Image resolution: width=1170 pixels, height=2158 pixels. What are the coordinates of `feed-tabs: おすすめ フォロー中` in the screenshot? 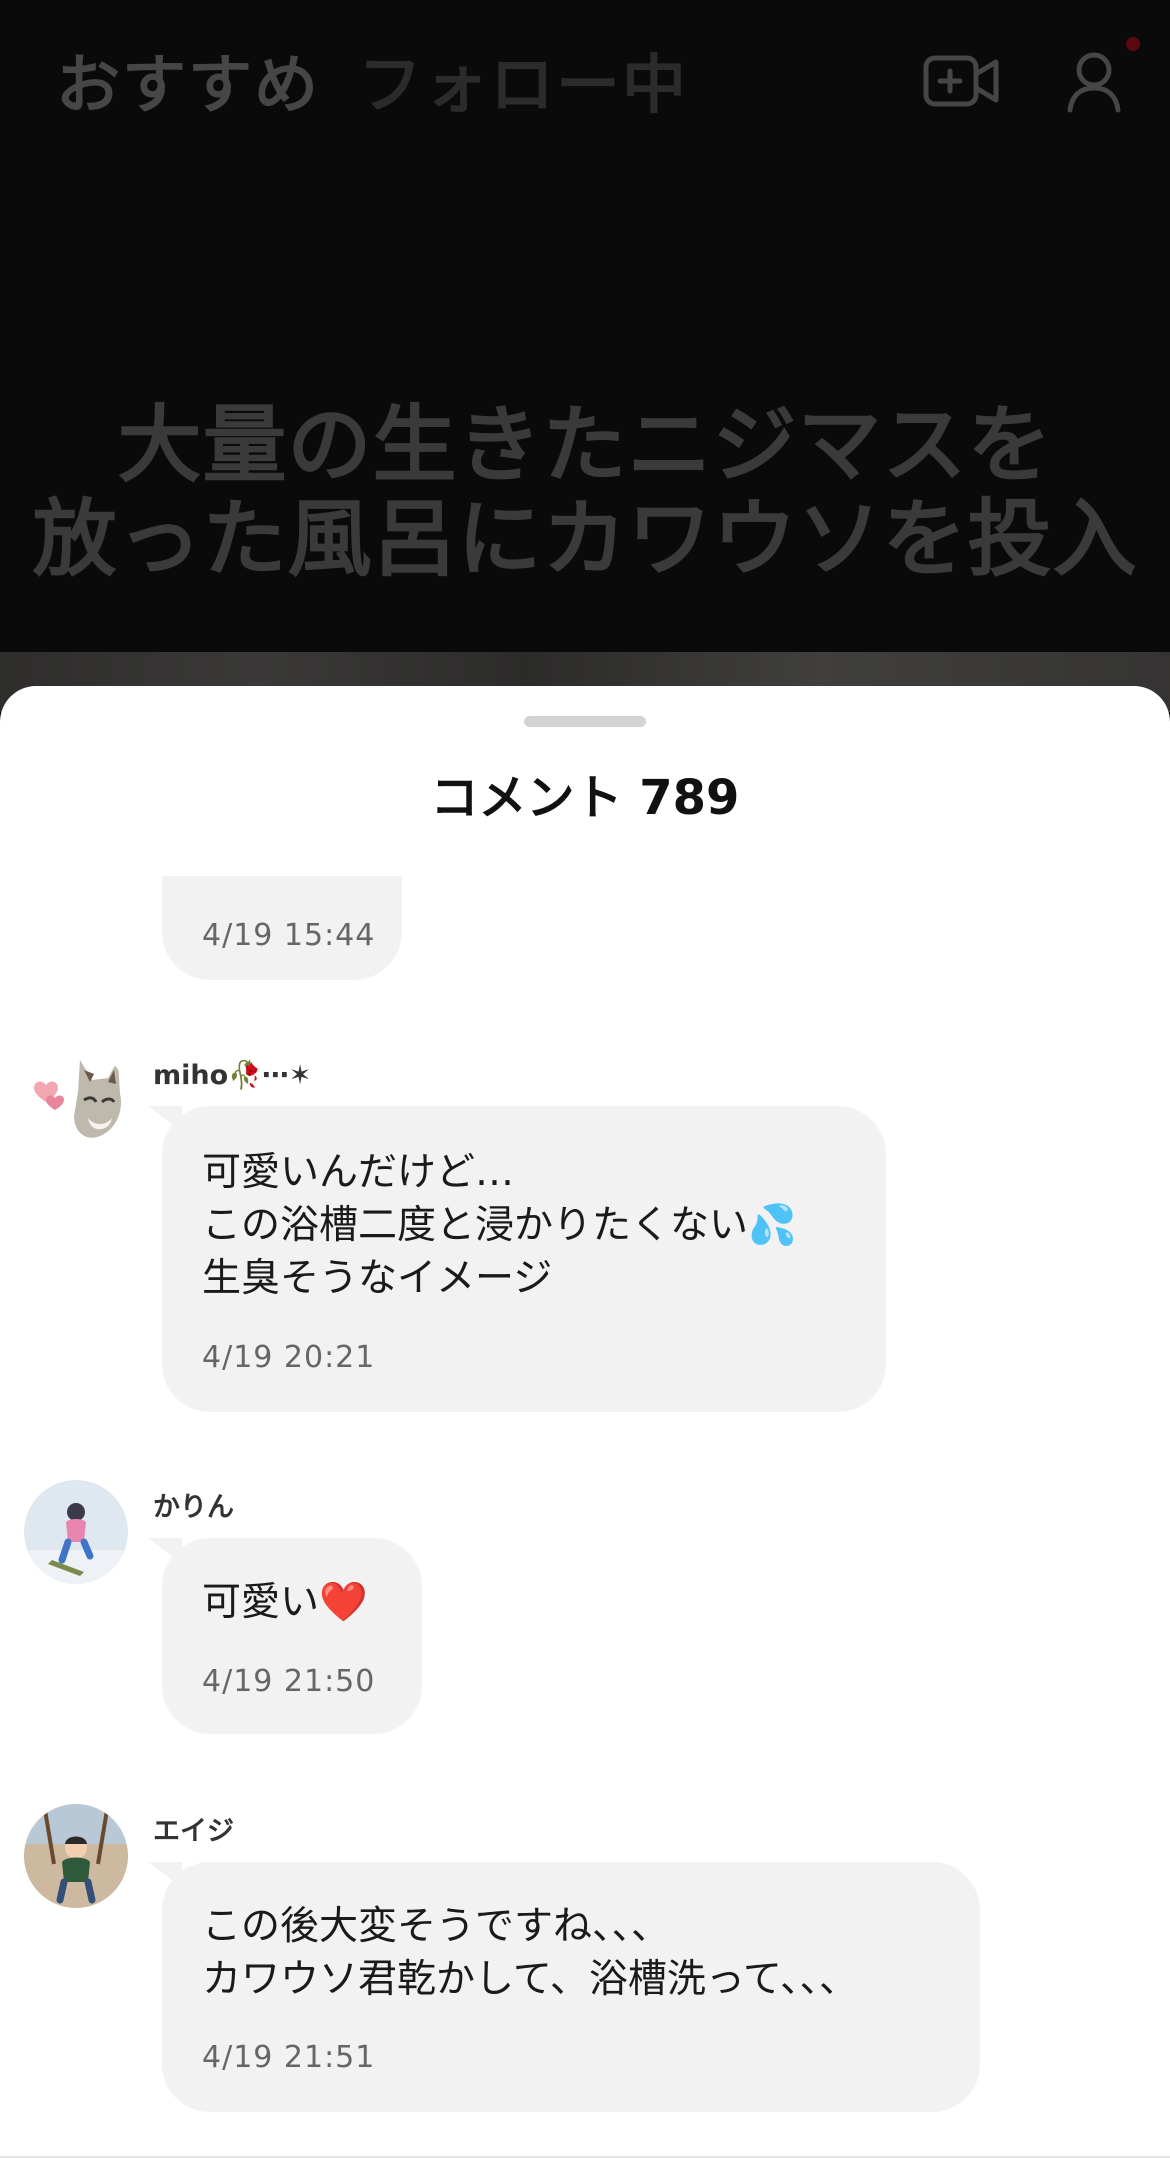 It's located at (372, 86).